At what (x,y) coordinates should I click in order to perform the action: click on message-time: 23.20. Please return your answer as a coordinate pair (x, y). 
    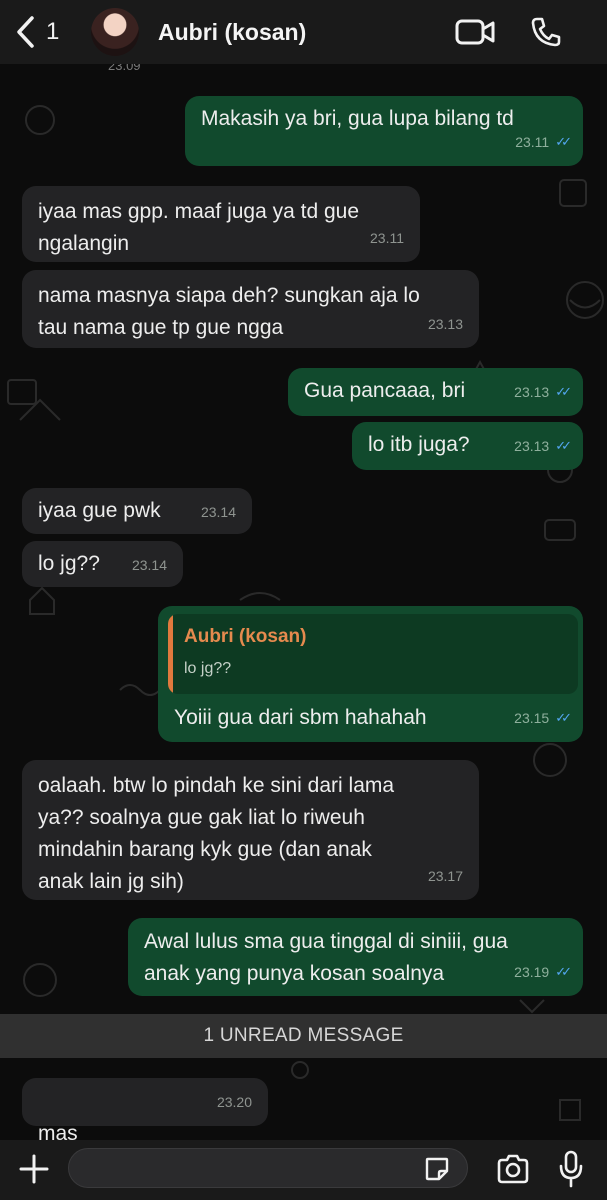
    Looking at the image, I should click on (234, 1102).